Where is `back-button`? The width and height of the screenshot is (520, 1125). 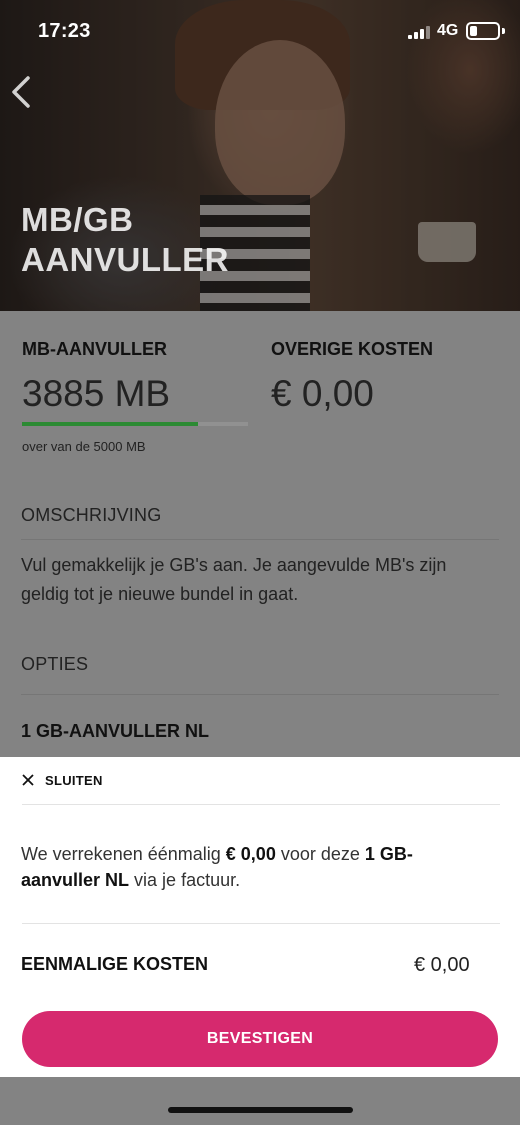 back-button is located at coordinates (23, 92).